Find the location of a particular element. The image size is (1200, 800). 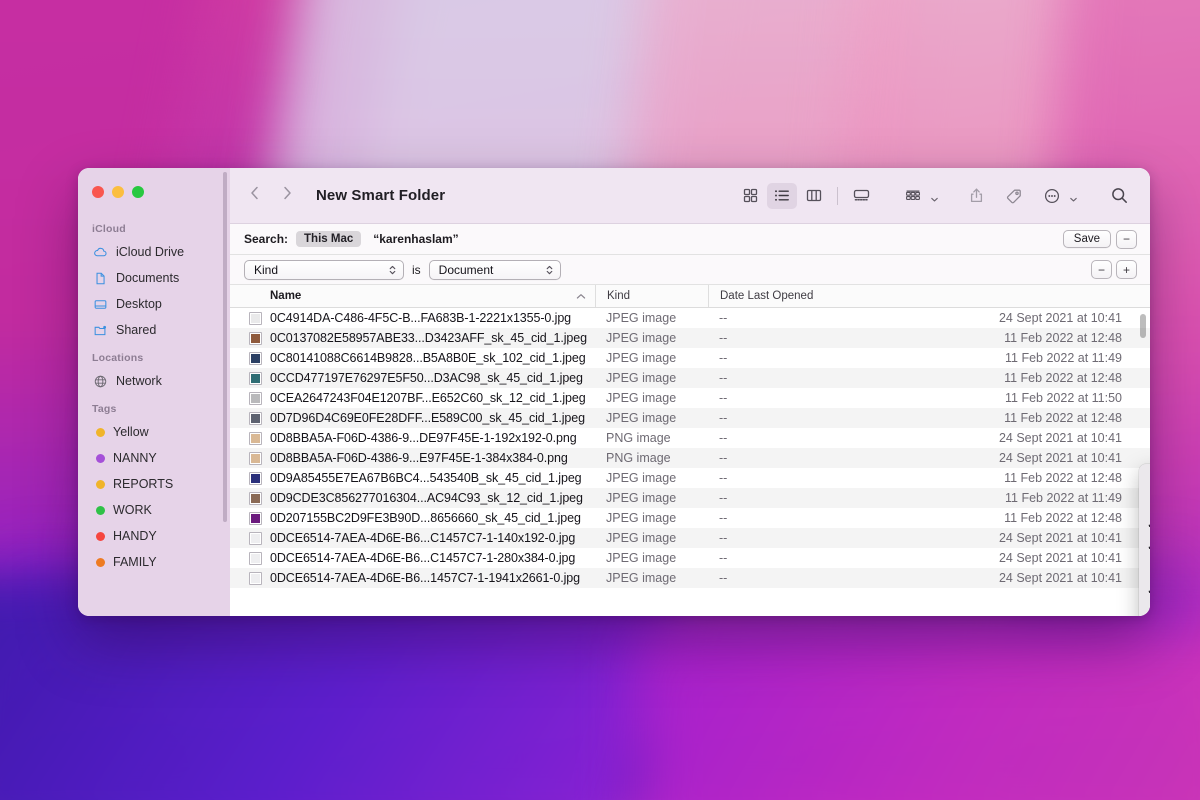

chevron-up-icon is located at coordinates (581, 296).